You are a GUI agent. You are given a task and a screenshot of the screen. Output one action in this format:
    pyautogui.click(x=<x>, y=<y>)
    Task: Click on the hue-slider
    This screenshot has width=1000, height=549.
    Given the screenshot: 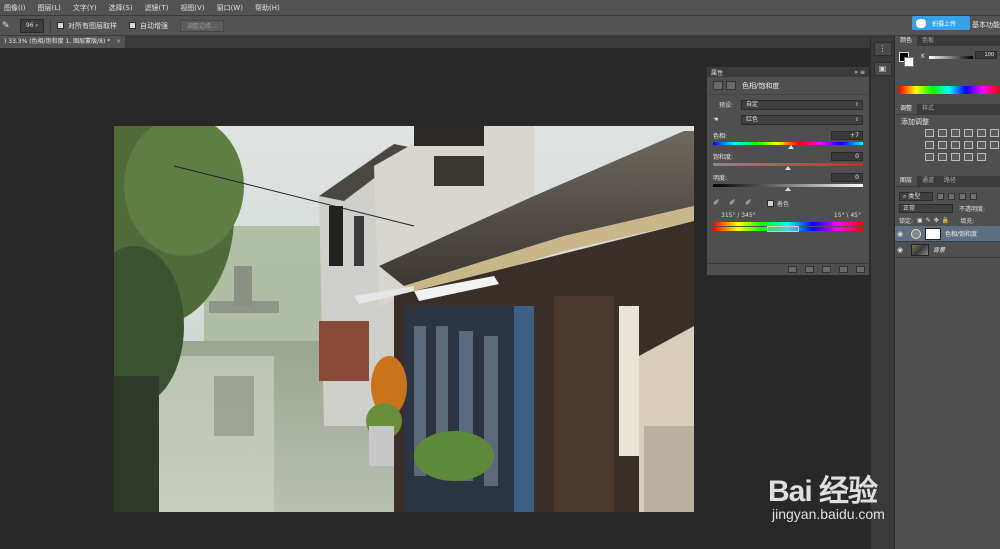 What is the action you would take?
    pyautogui.click(x=788, y=145)
    